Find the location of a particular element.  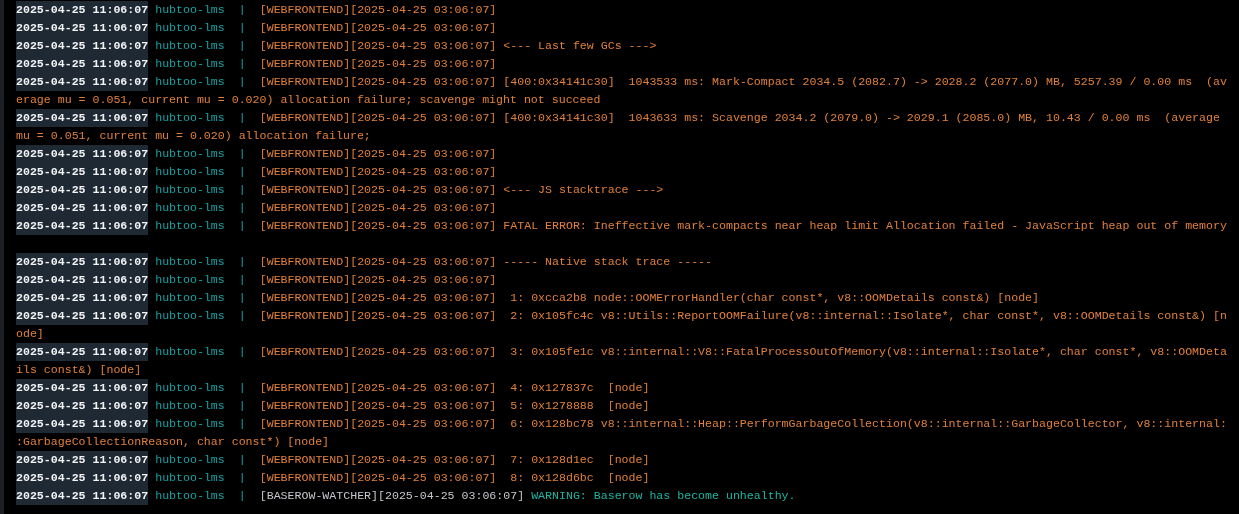

log-message: ----- Native stack trace ----- is located at coordinates (608, 262).